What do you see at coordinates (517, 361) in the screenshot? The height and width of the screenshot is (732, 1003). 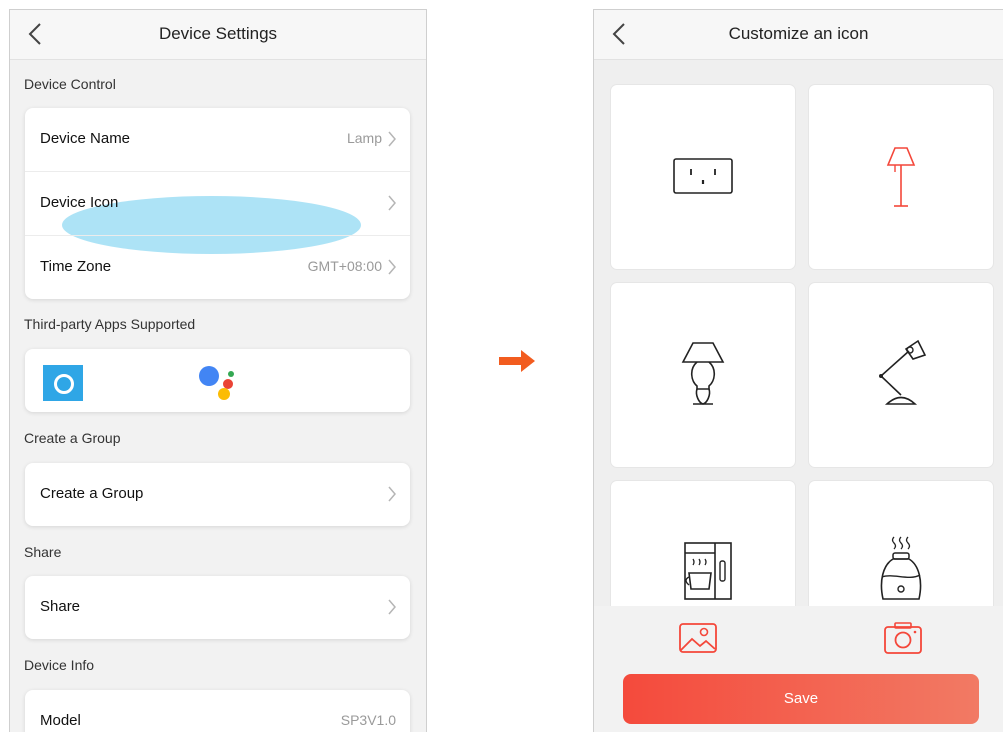 I see `right-arrow-icon` at bounding box center [517, 361].